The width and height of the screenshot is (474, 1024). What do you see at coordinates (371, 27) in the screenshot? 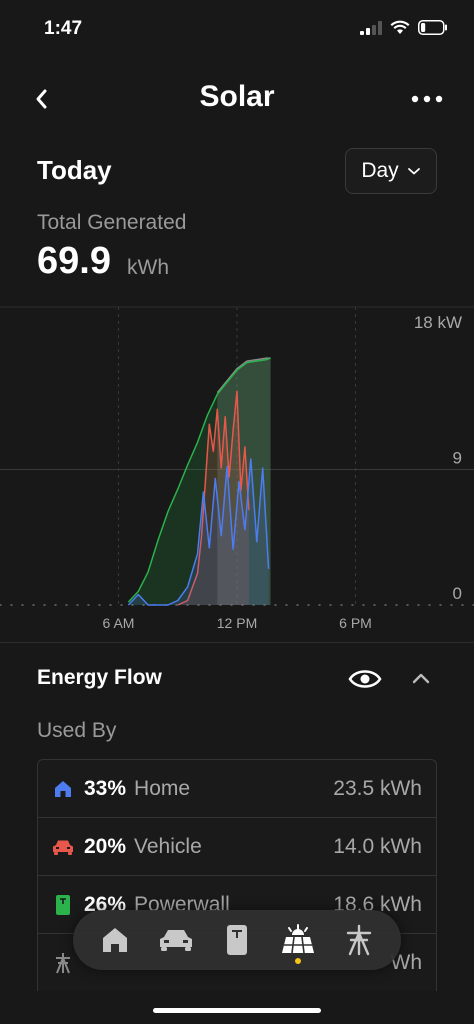
I see `cellular-signal-icon` at bounding box center [371, 27].